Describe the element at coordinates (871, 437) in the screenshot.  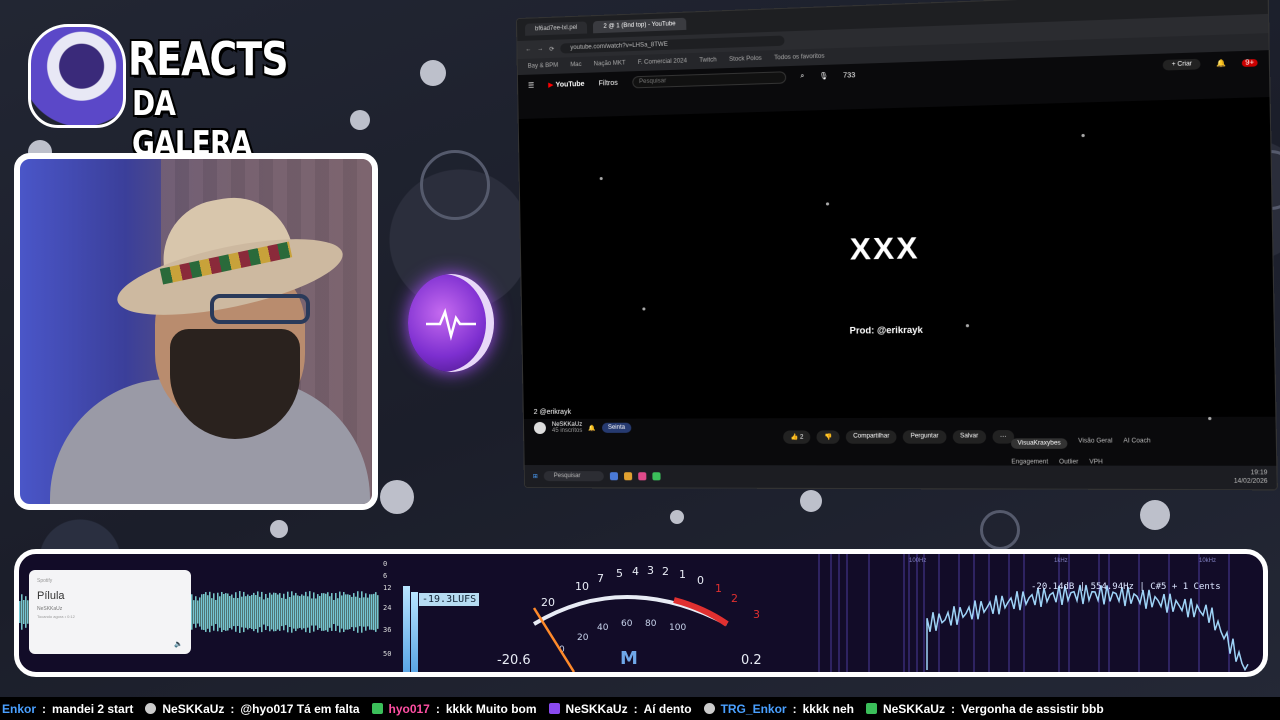
I see `share-button: Compartilhar` at that location.